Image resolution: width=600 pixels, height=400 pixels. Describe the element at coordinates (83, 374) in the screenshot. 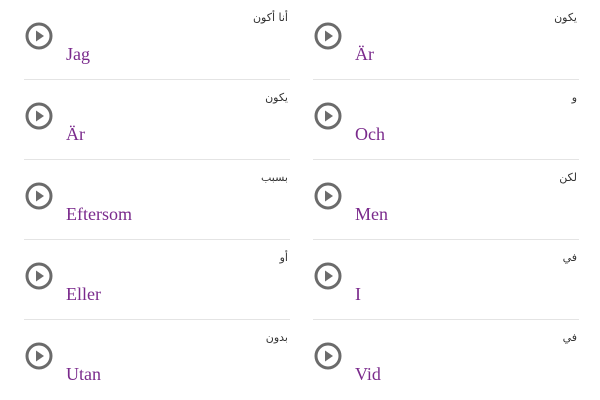

I see `word-label: Utan` at that location.